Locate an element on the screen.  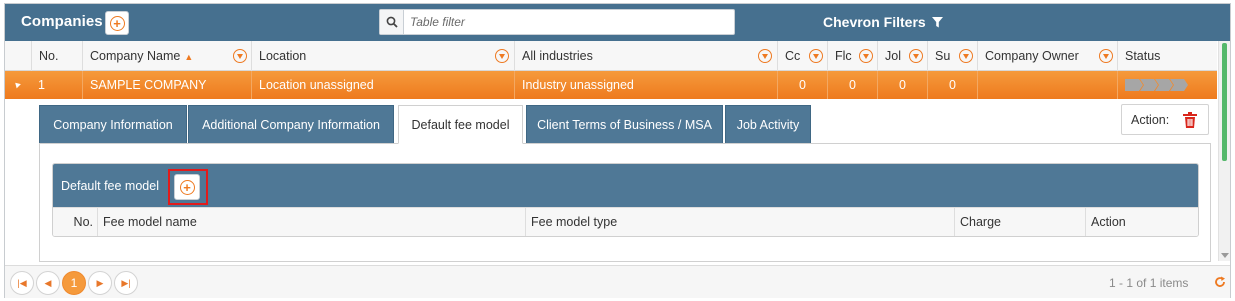
cell-c3: 0 is located at coordinates (902, 85).